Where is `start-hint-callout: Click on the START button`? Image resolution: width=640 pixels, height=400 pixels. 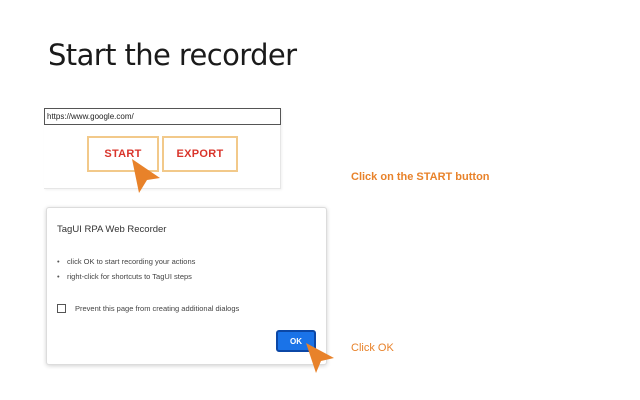 start-hint-callout: Click on the START button is located at coordinates (420, 177).